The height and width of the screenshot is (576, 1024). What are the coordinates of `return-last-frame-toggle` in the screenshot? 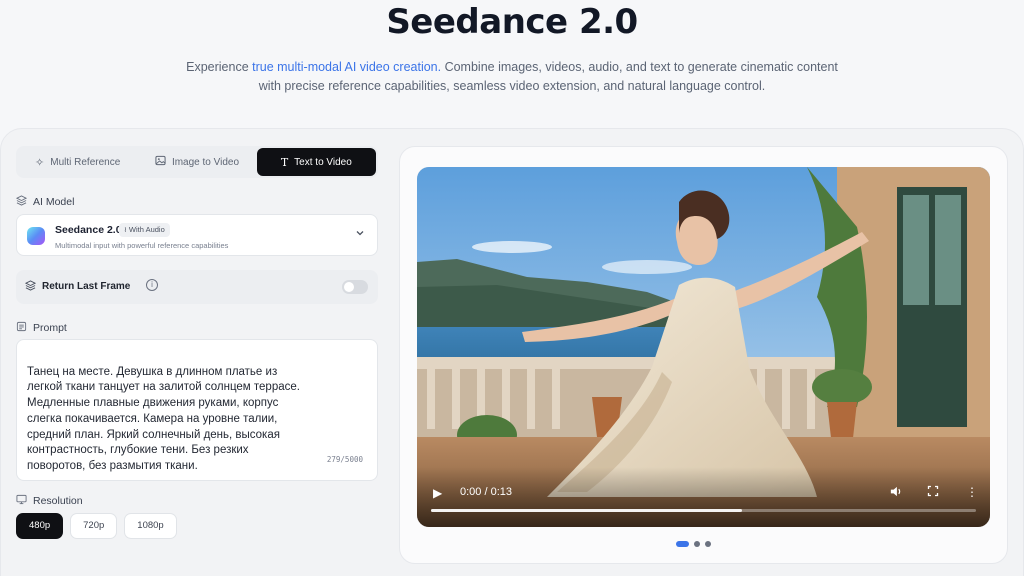 It's located at (355, 287).